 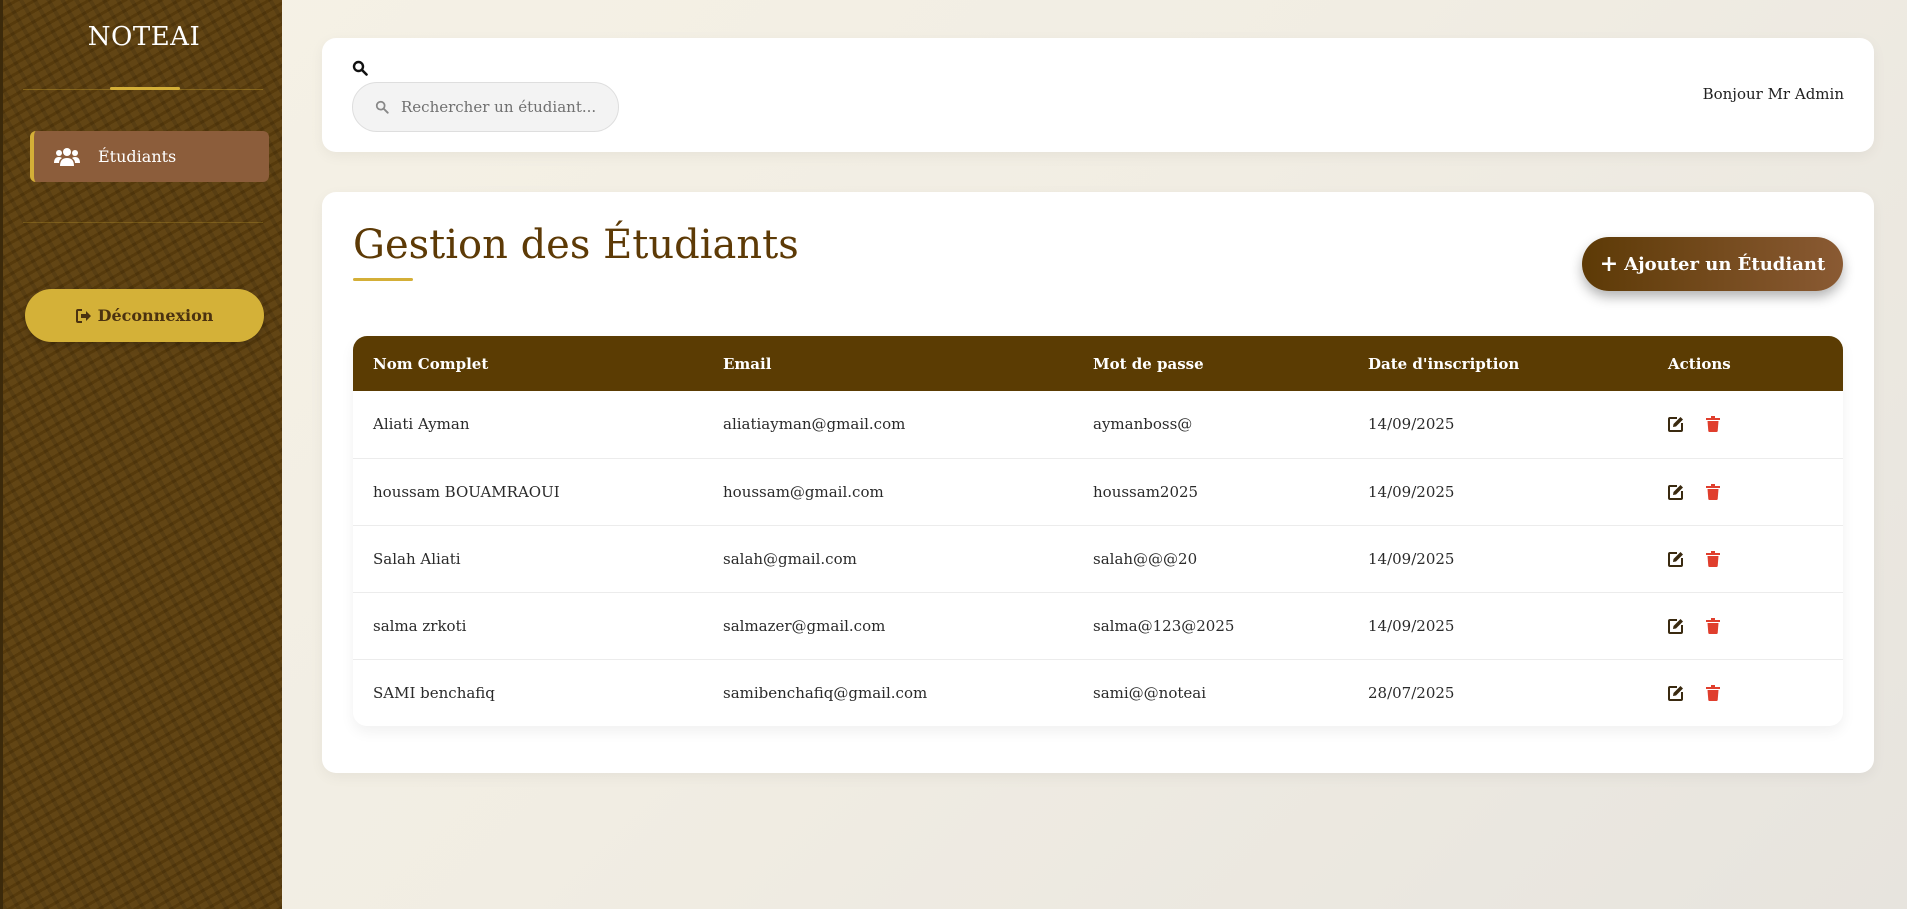 What do you see at coordinates (434, 692) in the screenshot?
I see `cell-name: SAMI benchafiq` at bounding box center [434, 692].